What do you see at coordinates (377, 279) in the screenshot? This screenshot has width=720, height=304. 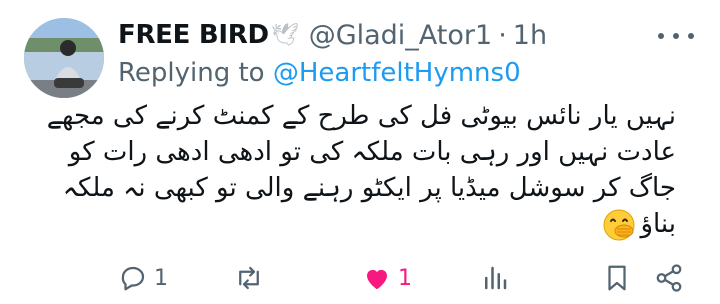 I see `heart-icon` at bounding box center [377, 279].